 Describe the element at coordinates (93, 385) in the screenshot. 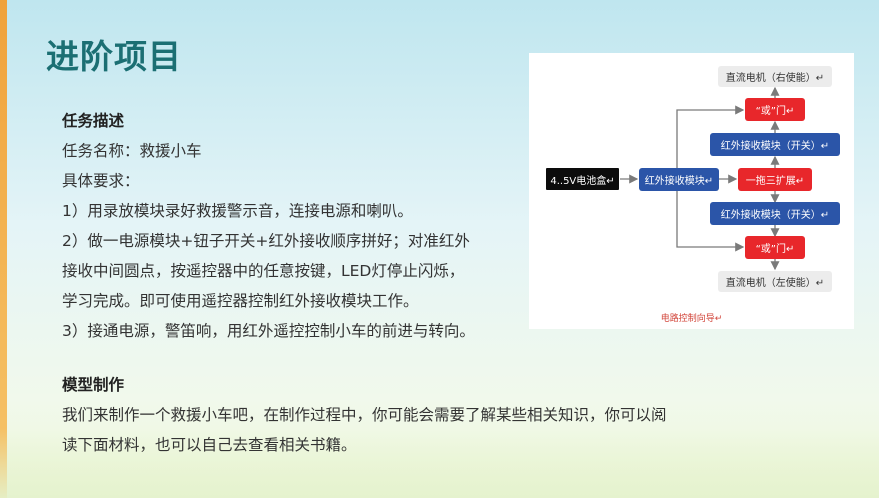

I see `model-heading: 模型制作` at that location.